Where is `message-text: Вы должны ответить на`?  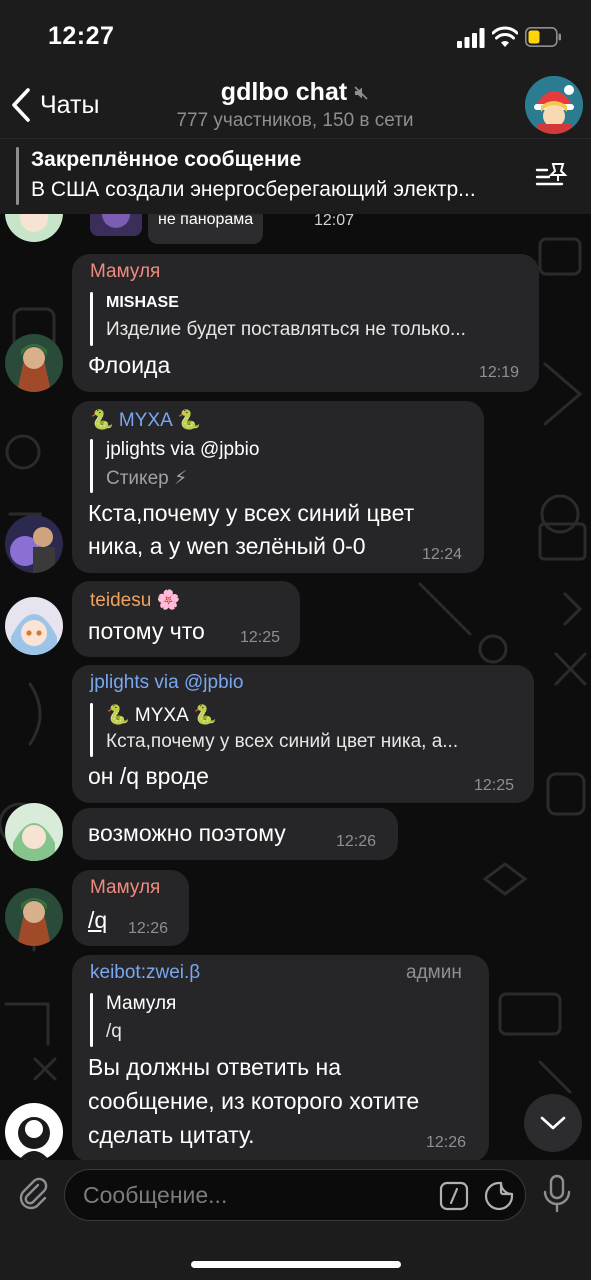 message-text: Вы должны ответить на is located at coordinates (214, 1067).